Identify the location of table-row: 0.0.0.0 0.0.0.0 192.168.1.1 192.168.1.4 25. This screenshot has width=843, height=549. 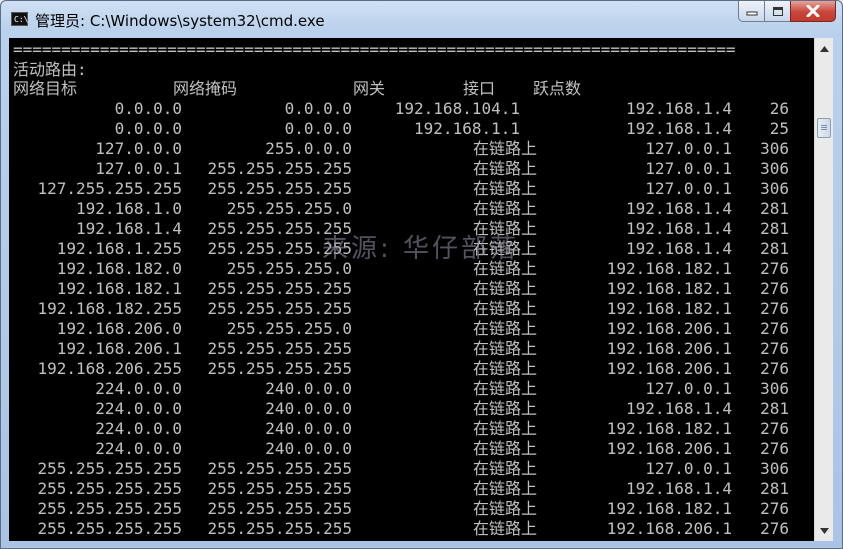
(413, 129).